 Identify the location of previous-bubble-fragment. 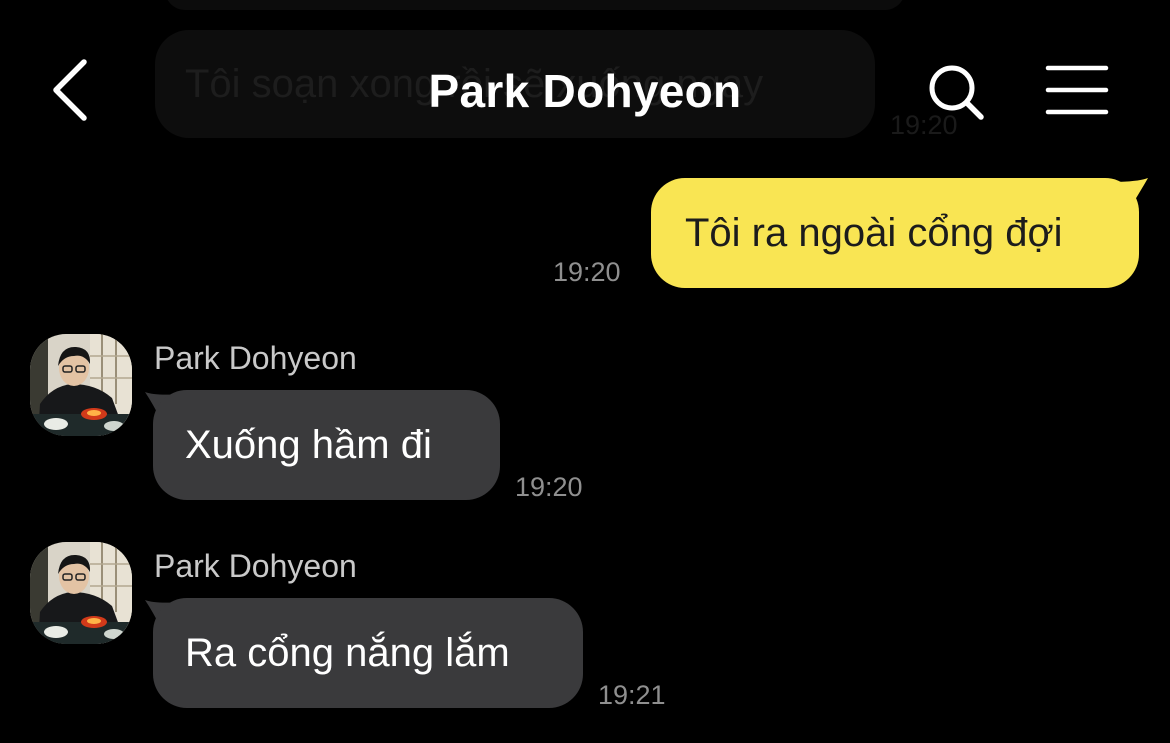
(535, 5).